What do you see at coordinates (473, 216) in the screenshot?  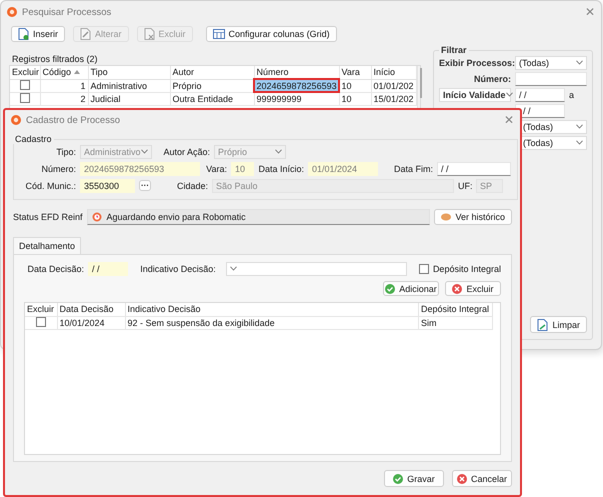 I see `history-button: Ver histórico` at bounding box center [473, 216].